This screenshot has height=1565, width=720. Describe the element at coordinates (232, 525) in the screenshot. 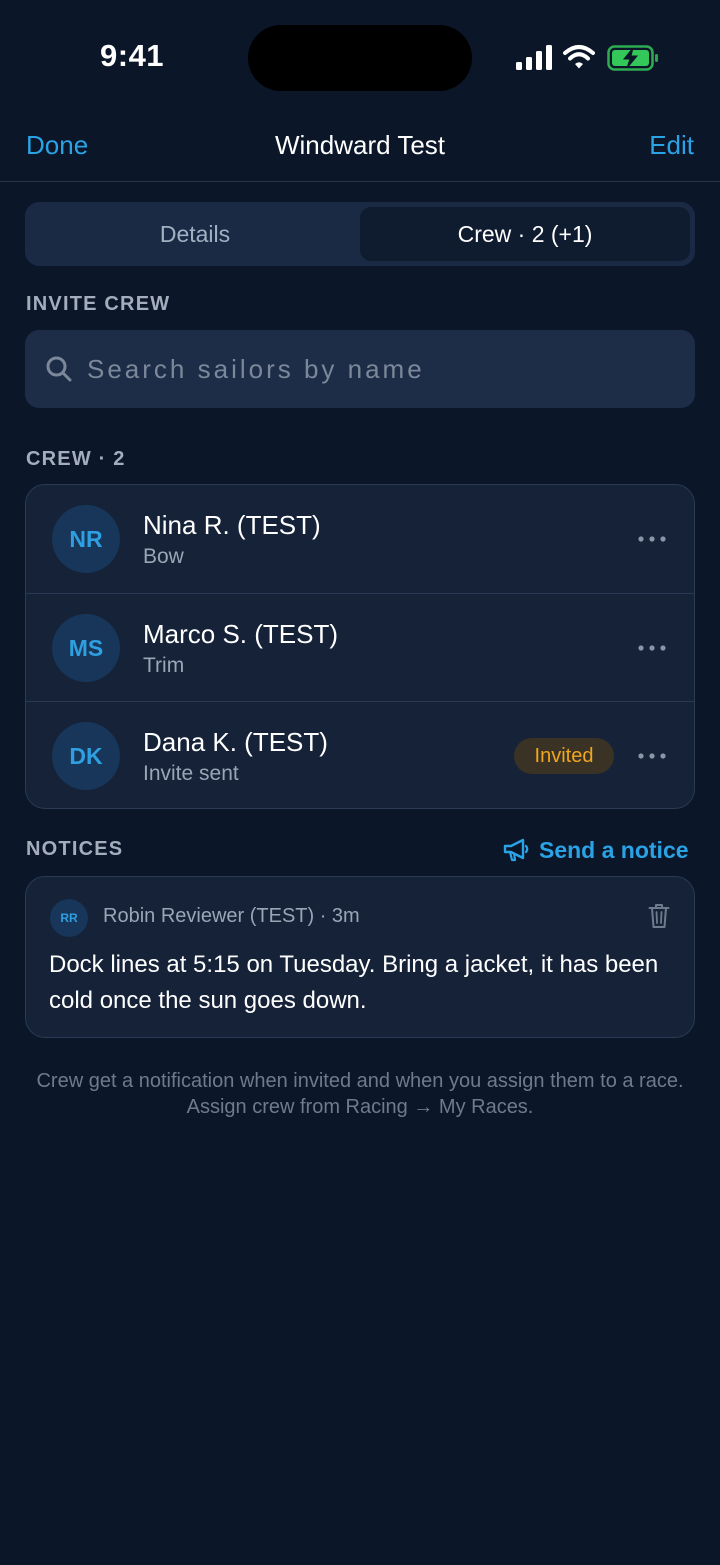

I see `crew-name: Nina R. (TEST)` at that location.